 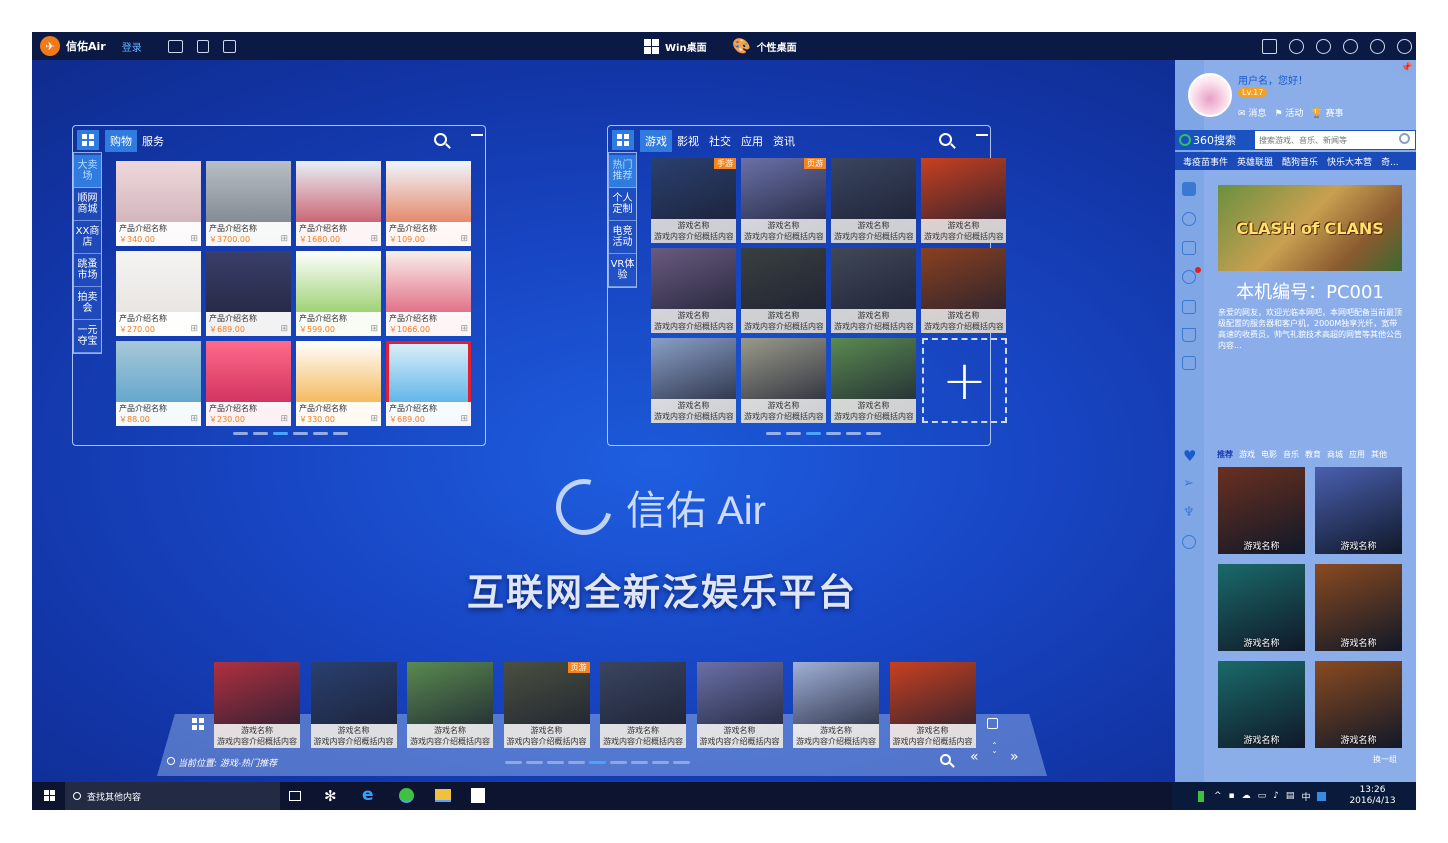 What do you see at coordinates (158, 293) in the screenshot?
I see `product-tile: 产品介绍名称 ￥270.00 ⊞` at bounding box center [158, 293].